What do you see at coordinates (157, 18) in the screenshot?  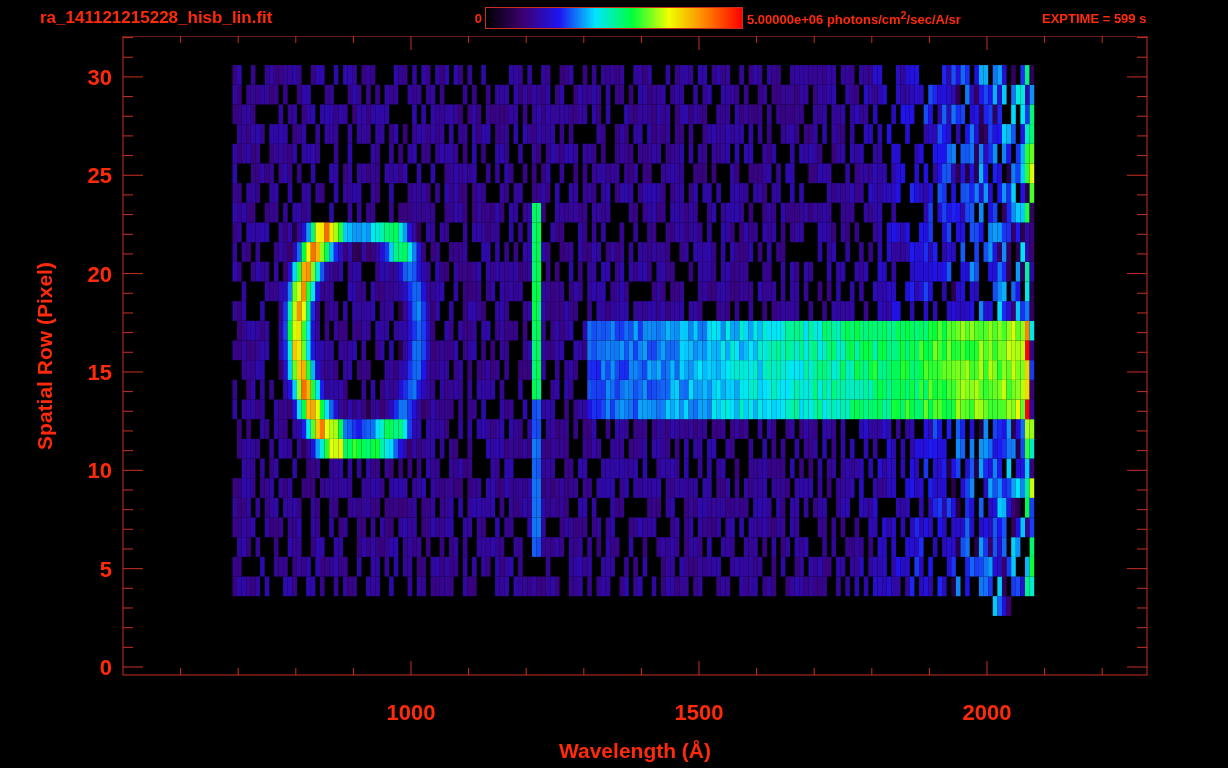 I see `file-title: ra_141121215228_hisb_lin.fit` at bounding box center [157, 18].